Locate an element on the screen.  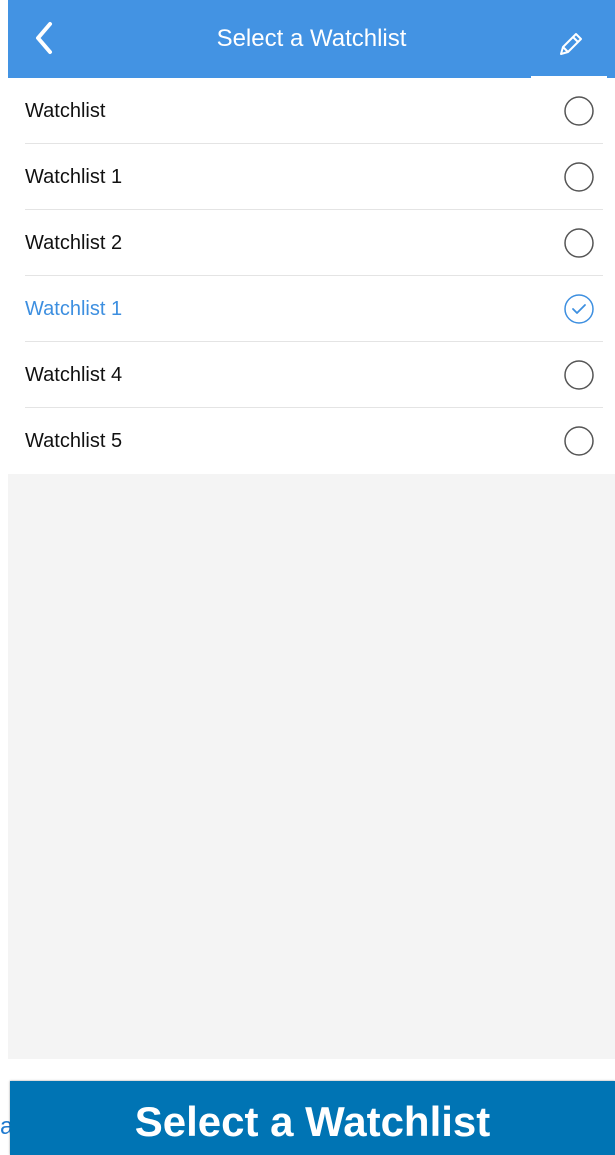
caption-title: Select a Watchlist is located at coordinates (312, 1121).